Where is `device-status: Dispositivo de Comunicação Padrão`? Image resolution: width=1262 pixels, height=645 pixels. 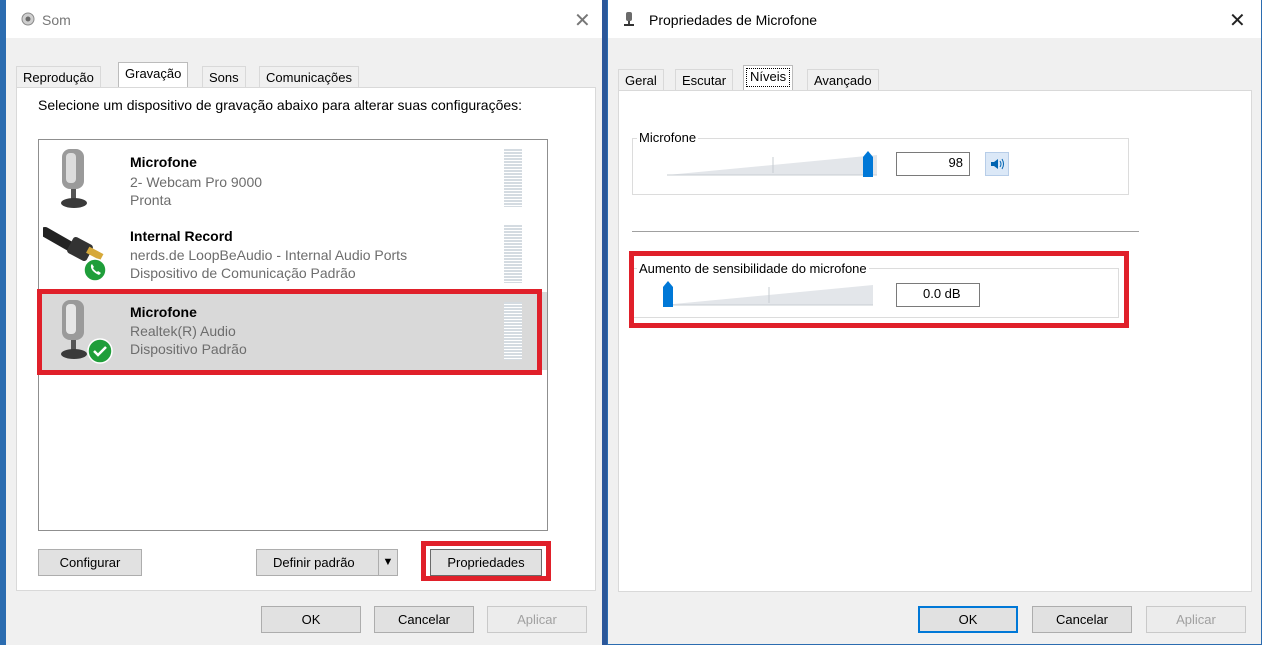 device-status: Dispositivo de Comunicação Padrão is located at coordinates (243, 273).